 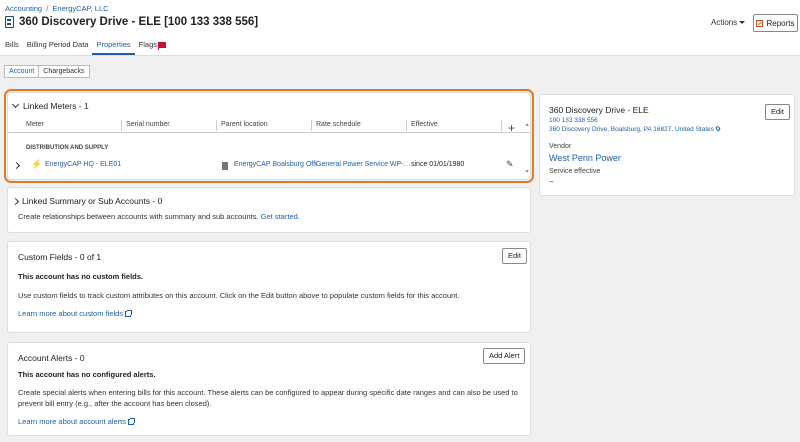 I want to click on linked-summary-header: Linked Summary or Sub Accounts - 0, so click(x=87, y=201).